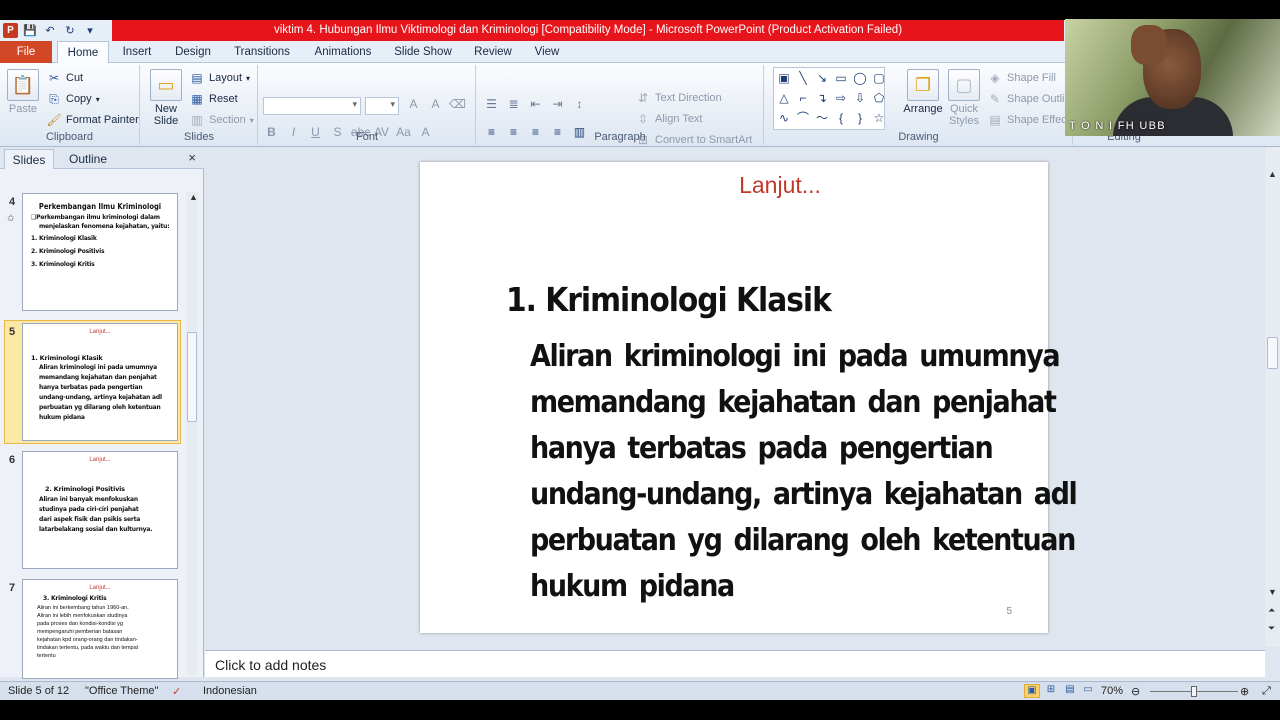 The image size is (1280, 720). Describe the element at coordinates (88, 159) in the screenshot. I see `tab-outline: Outline` at that location.